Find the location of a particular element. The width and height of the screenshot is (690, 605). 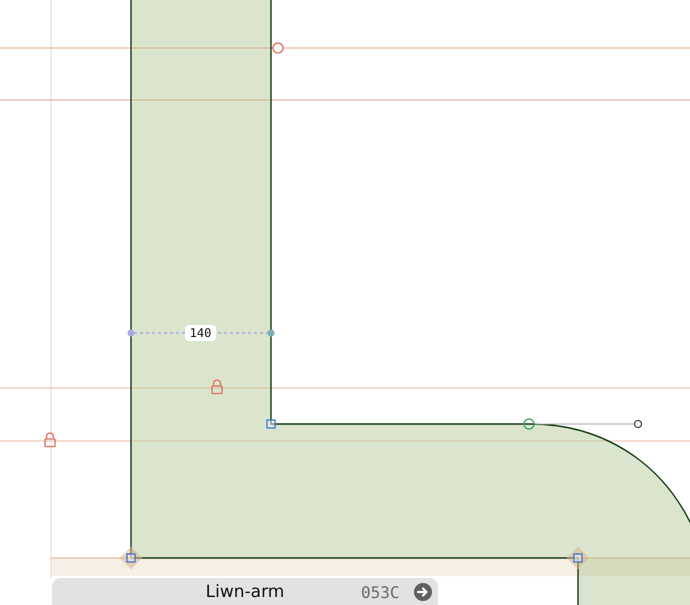

measurement-label: 140 is located at coordinates (200, 333).